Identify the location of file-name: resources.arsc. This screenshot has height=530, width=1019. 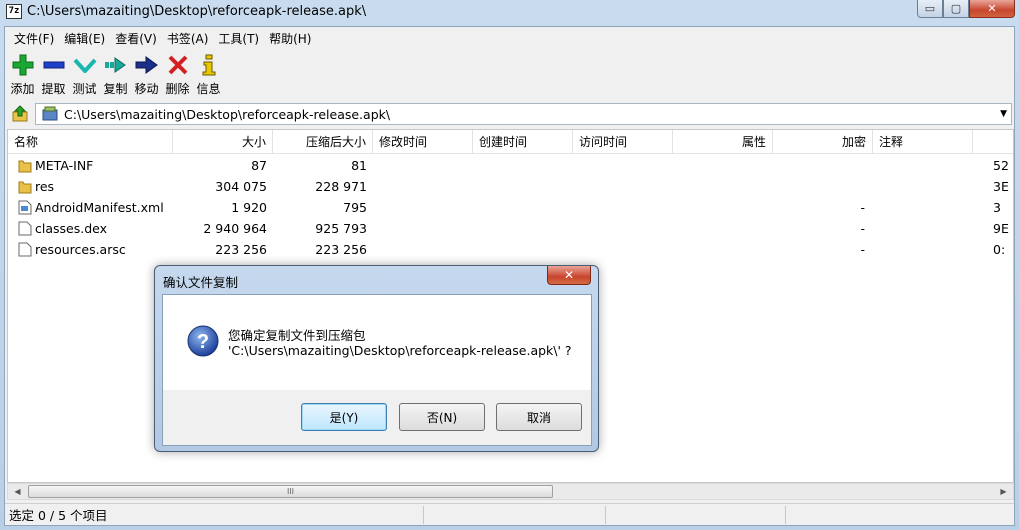
(80, 249).